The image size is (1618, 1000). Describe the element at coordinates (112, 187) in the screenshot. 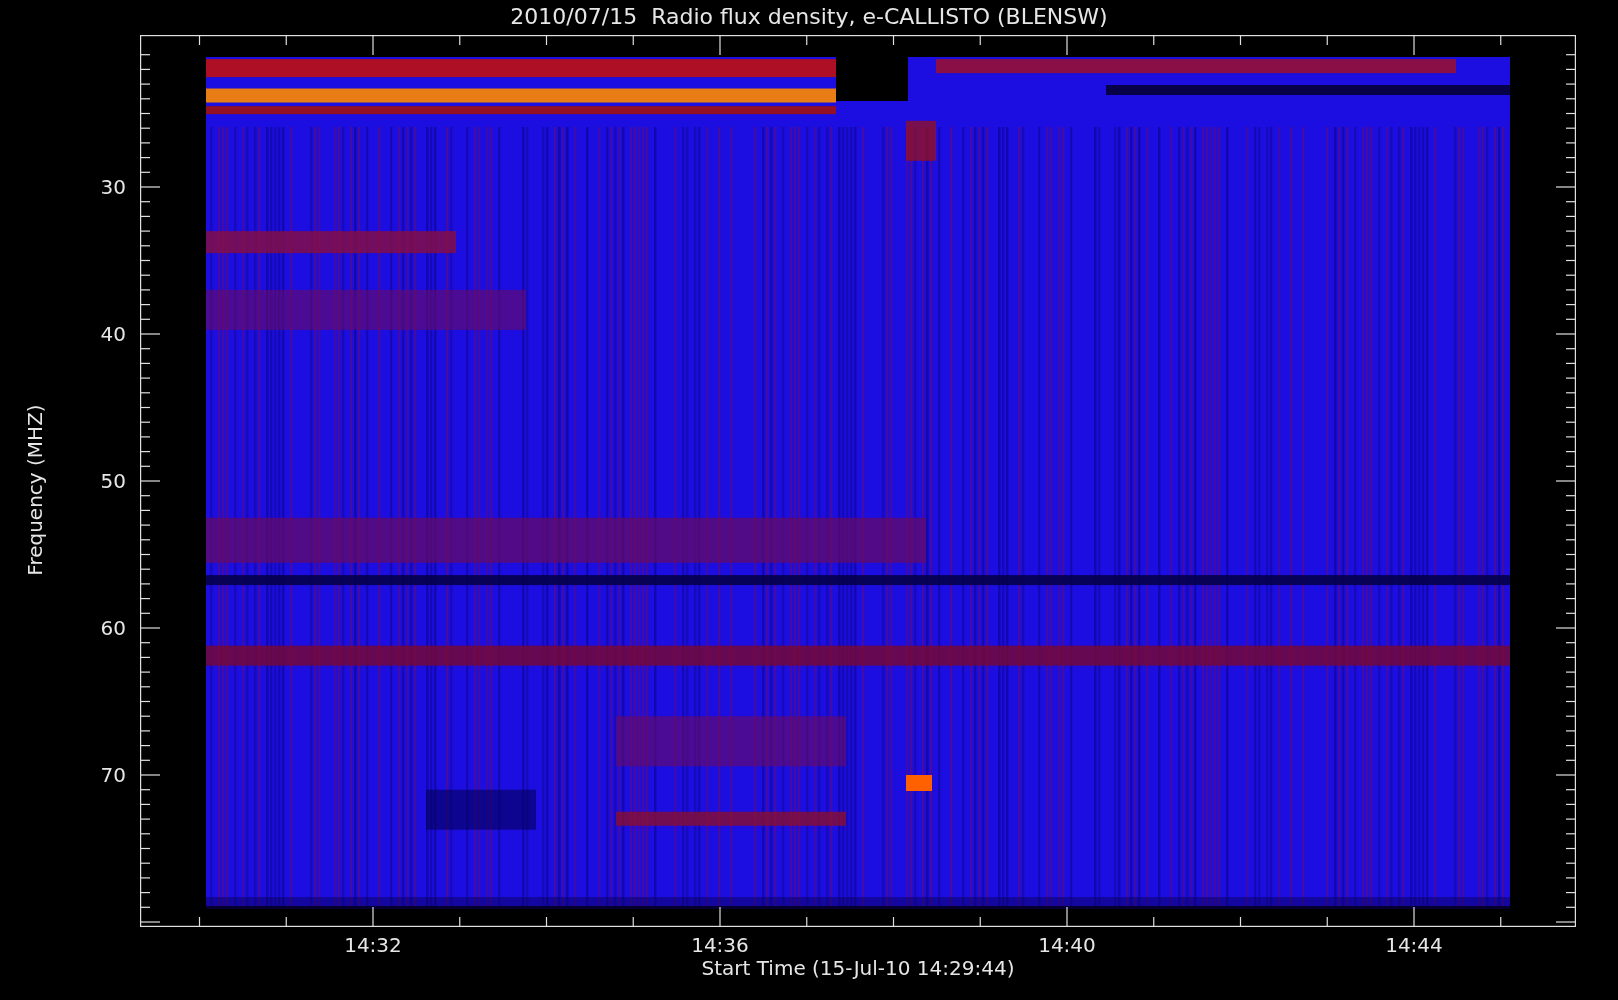

I see `y-tick-label: 30` at that location.